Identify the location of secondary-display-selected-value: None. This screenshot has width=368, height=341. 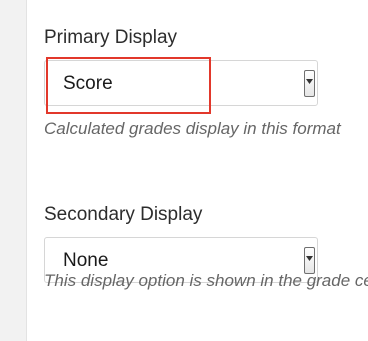
(86, 260).